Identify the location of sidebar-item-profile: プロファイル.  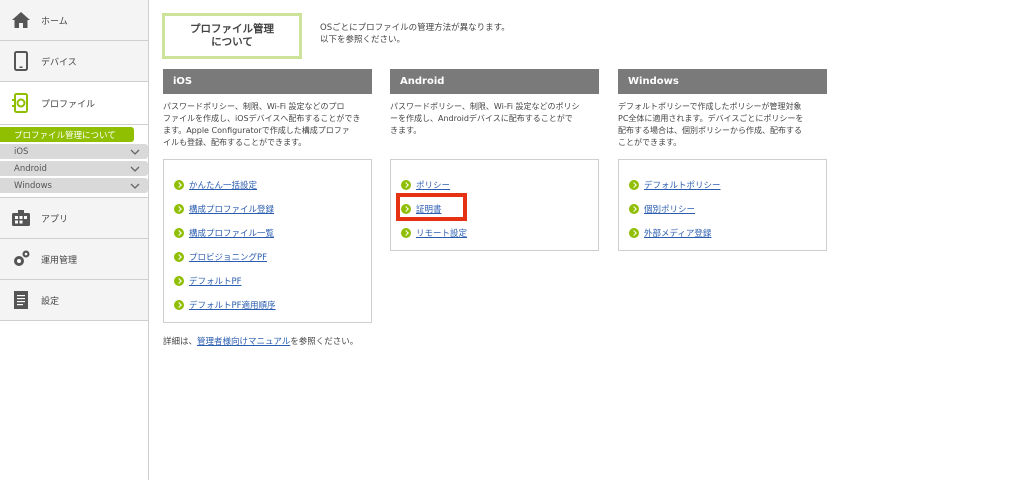
(74, 103).